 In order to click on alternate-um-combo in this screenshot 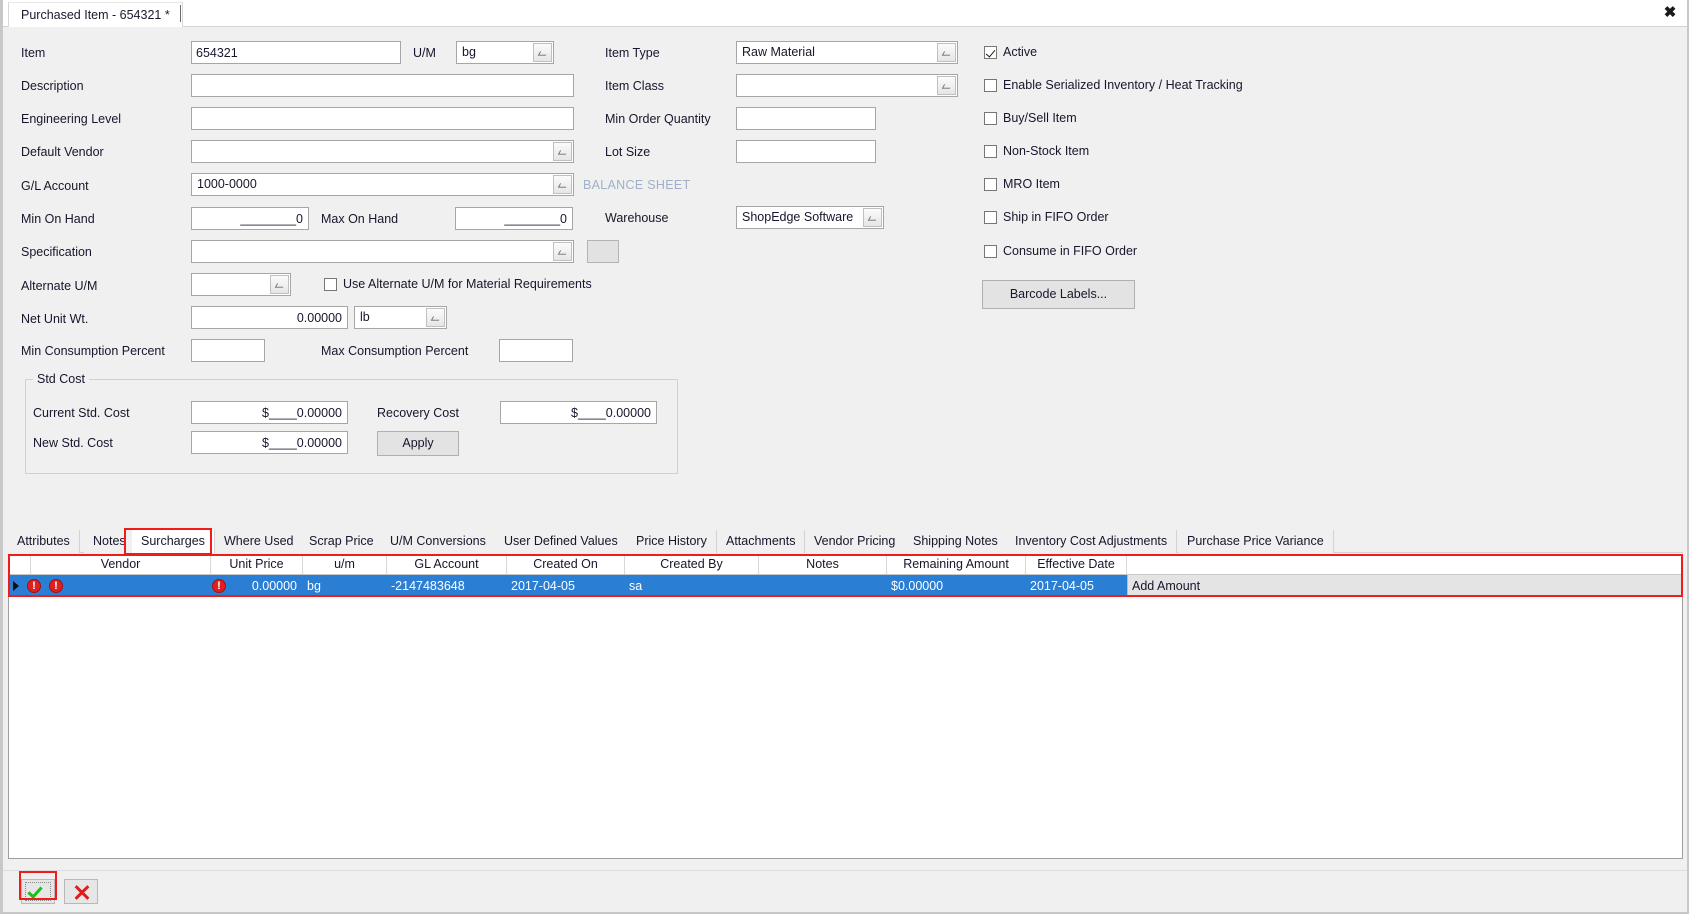, I will do `click(241, 284)`.